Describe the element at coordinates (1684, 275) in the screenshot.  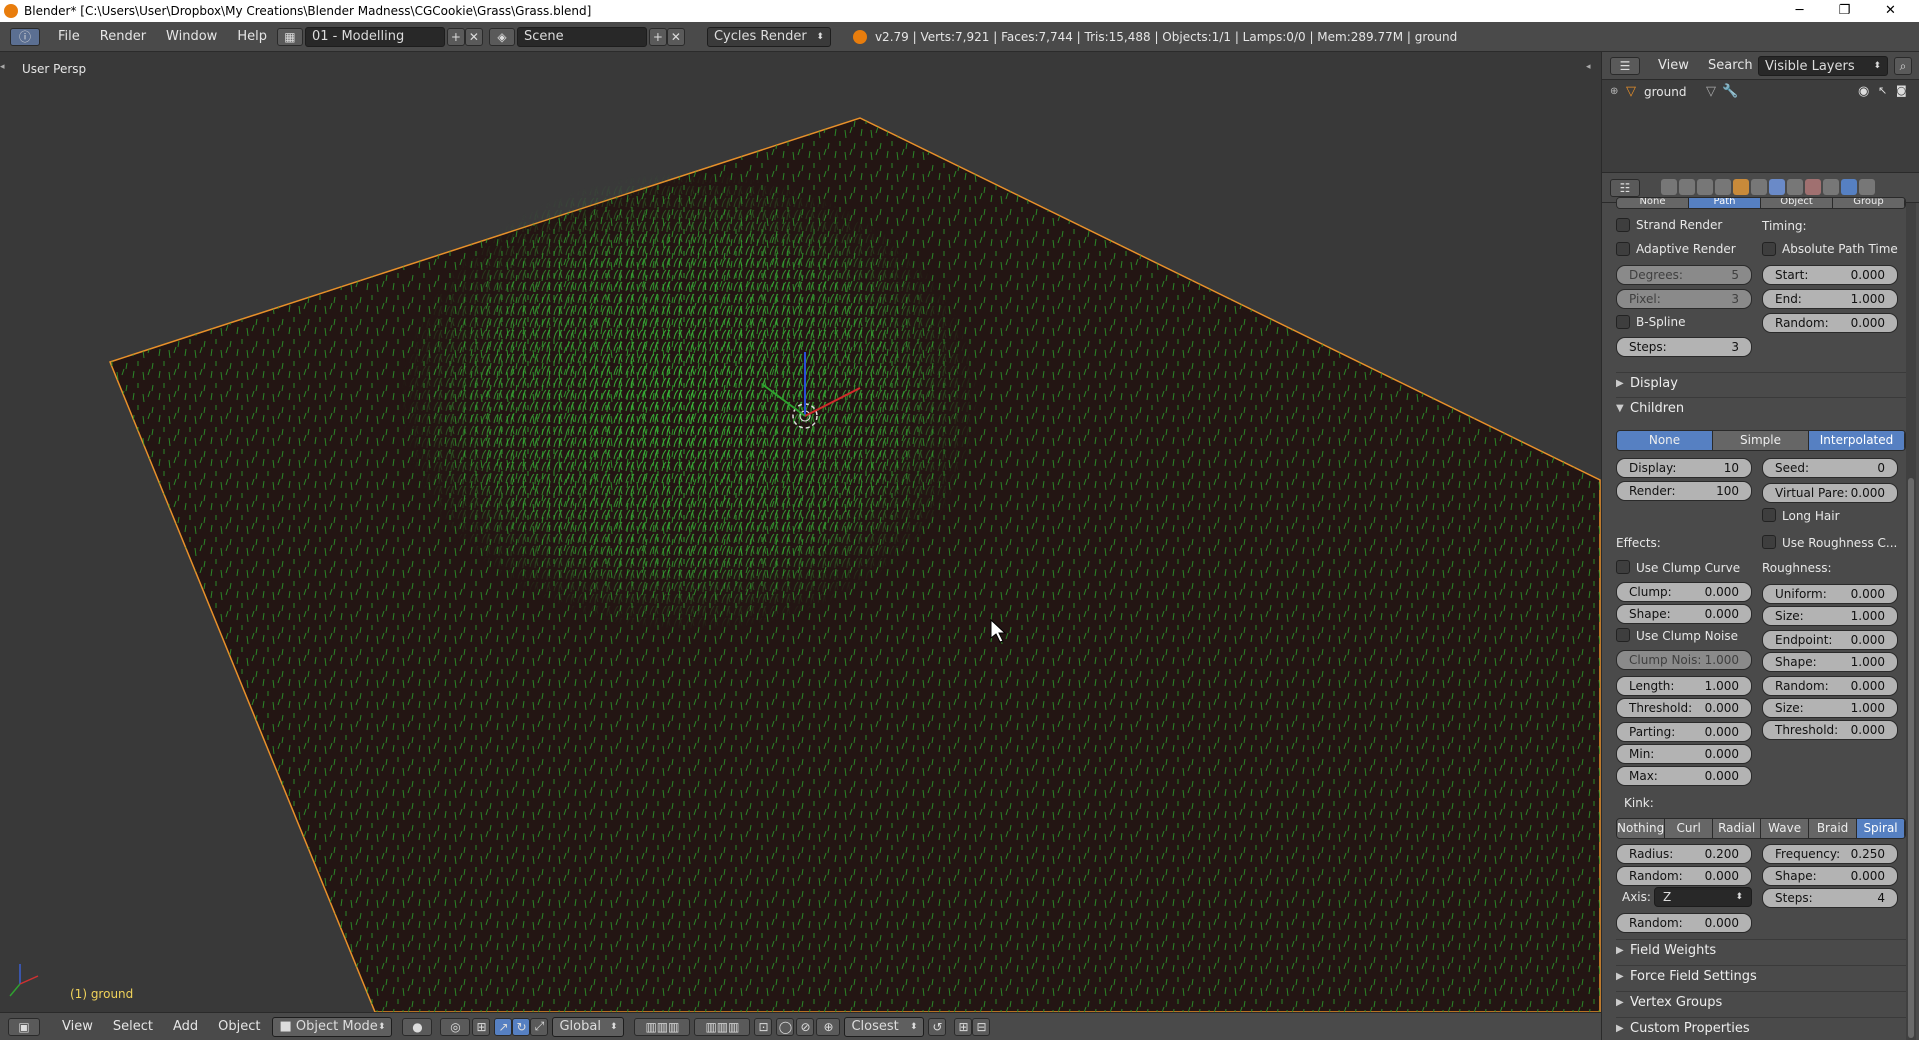
I see `degrees-field: Degrees: 5` at that location.